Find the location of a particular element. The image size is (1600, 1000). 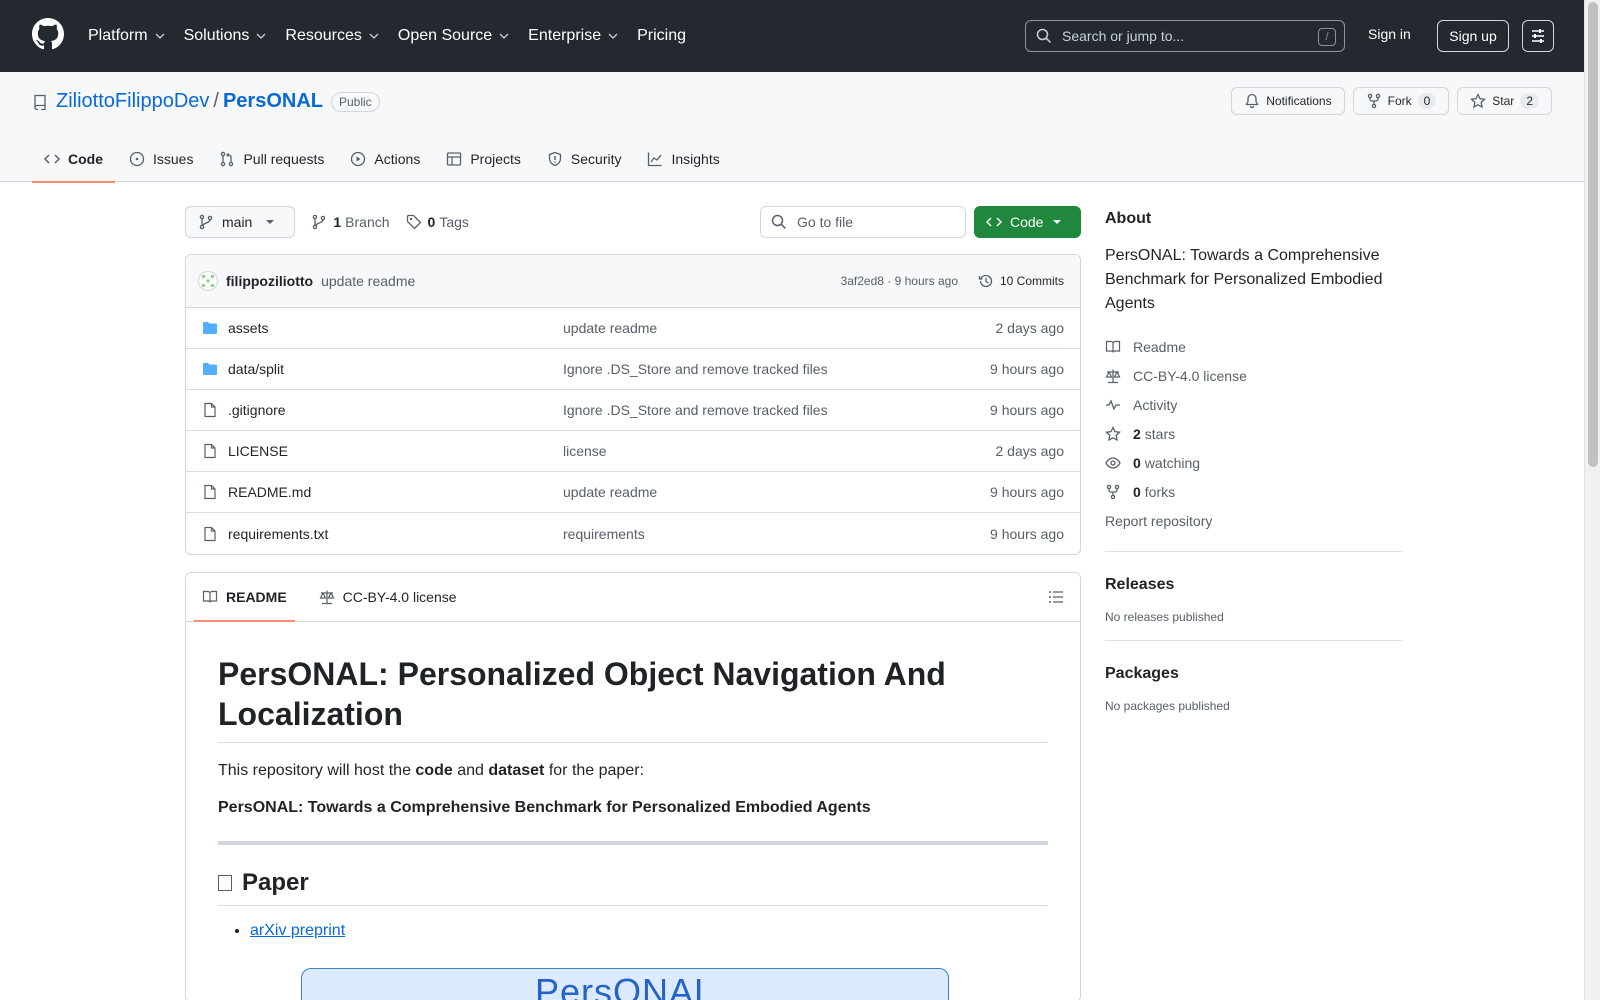

tab-label: CC-BY-4.0 license is located at coordinates (399, 597).